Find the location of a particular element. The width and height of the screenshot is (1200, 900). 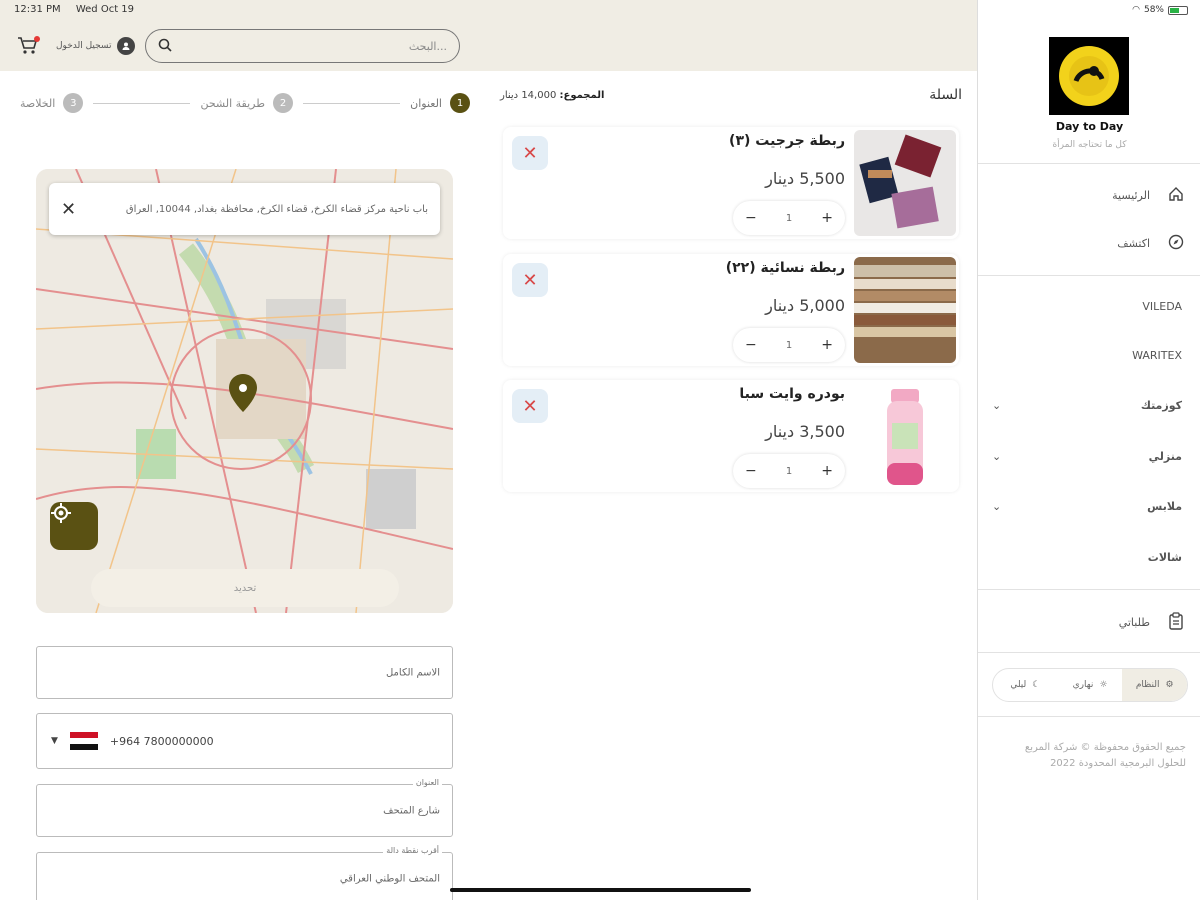

category-home: ⌄ منزلي is located at coordinates (1087, 456).